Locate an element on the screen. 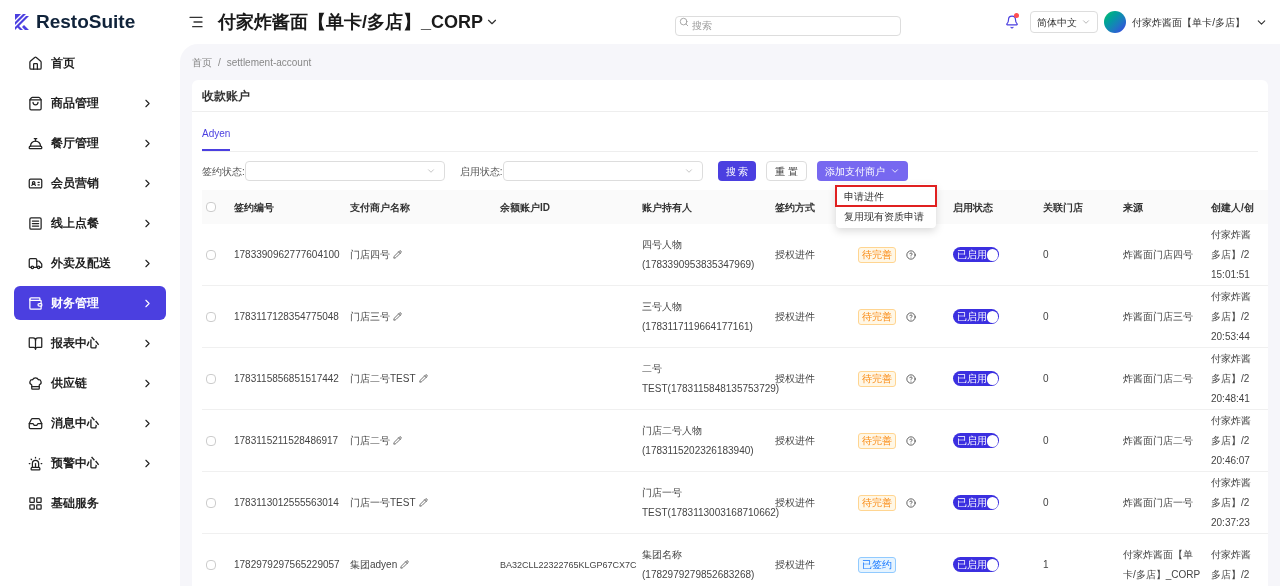 The image size is (1280, 586). table-cell-text: 1783115211528486917 is located at coordinates (287, 441).